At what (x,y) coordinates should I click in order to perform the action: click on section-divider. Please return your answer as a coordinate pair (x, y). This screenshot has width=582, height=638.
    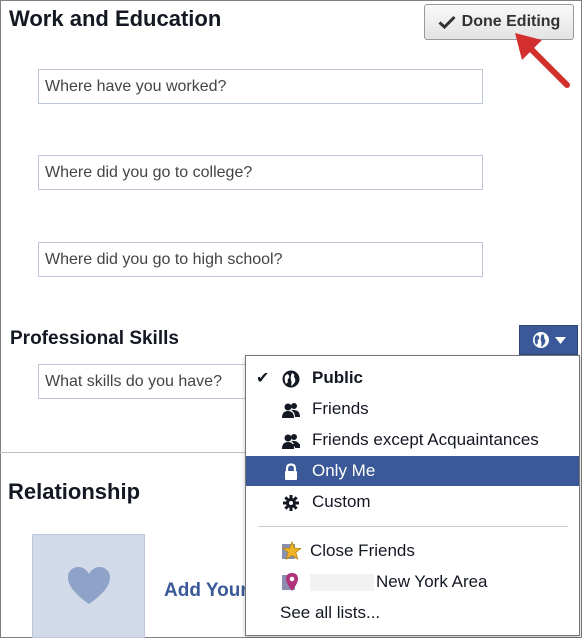
    Looking at the image, I should click on (123, 452).